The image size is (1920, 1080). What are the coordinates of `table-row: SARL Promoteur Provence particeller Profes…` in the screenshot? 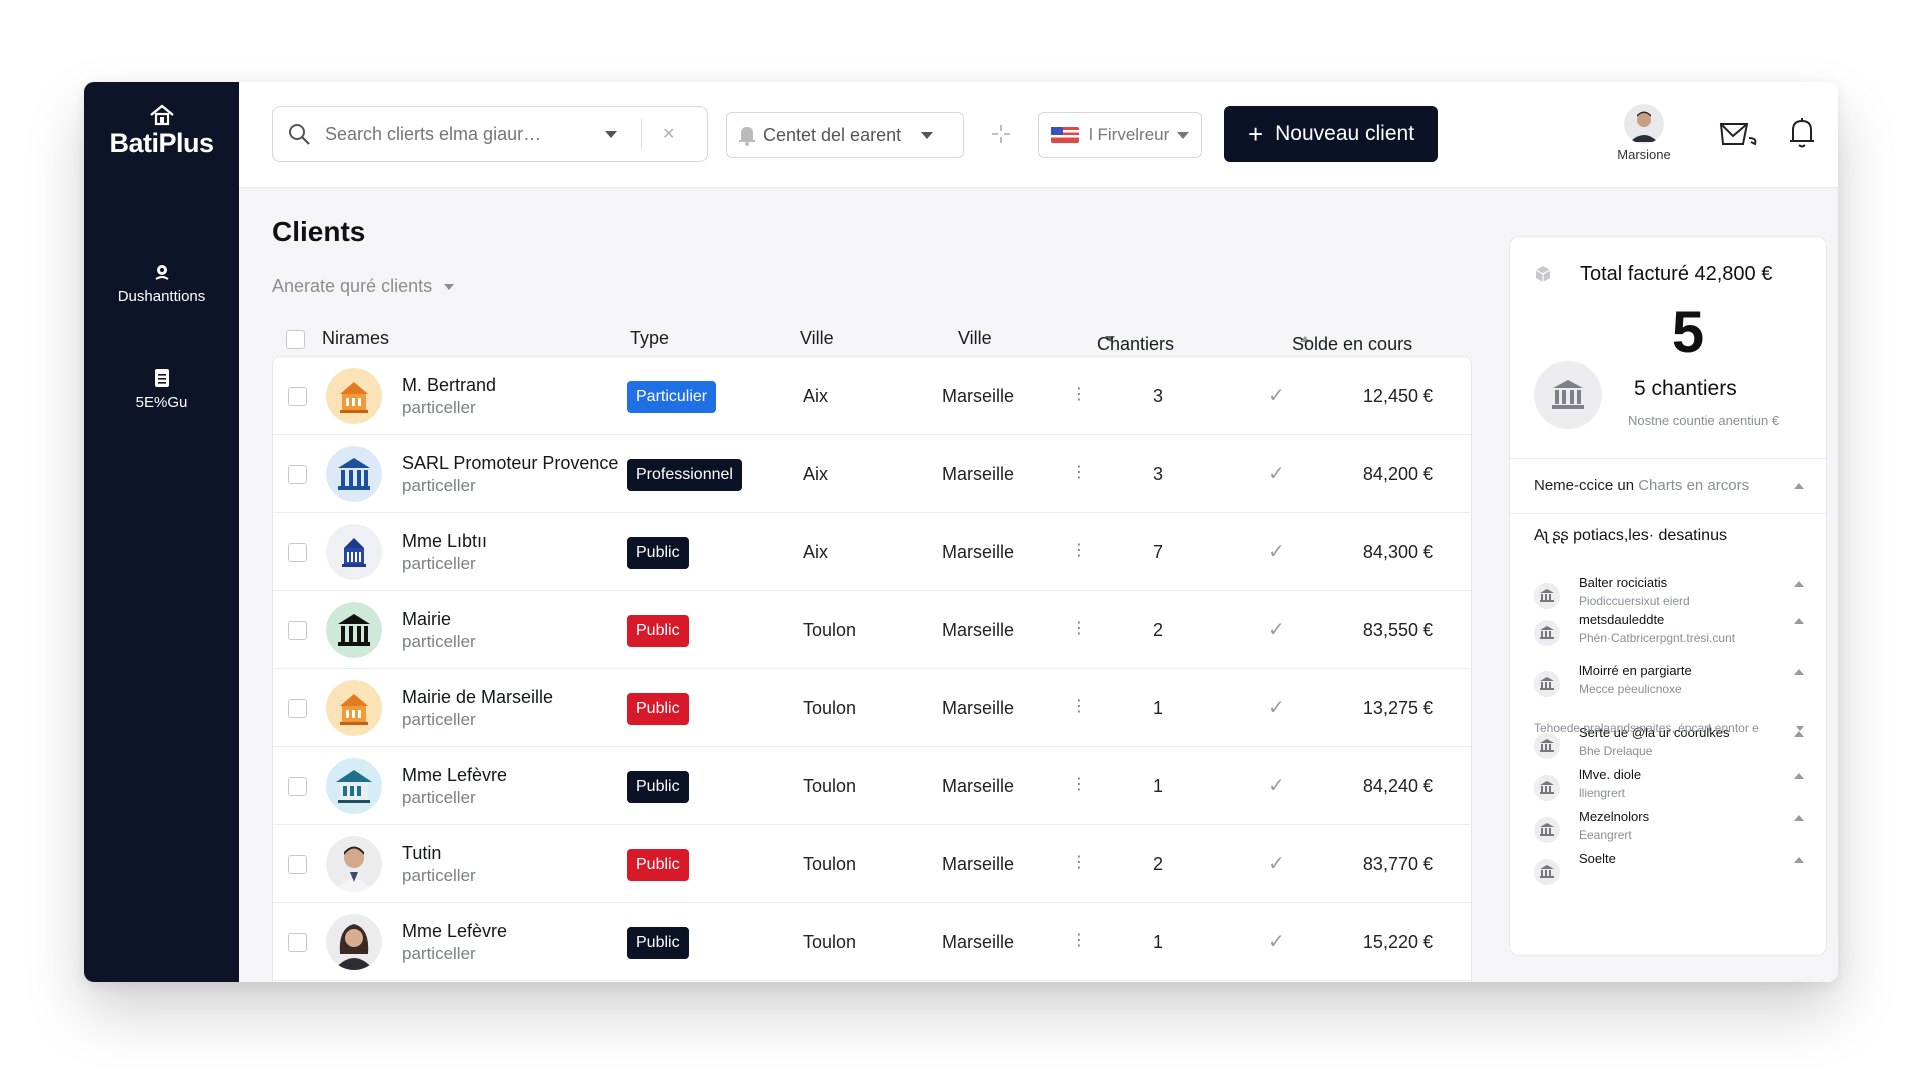 It's located at (872, 474).